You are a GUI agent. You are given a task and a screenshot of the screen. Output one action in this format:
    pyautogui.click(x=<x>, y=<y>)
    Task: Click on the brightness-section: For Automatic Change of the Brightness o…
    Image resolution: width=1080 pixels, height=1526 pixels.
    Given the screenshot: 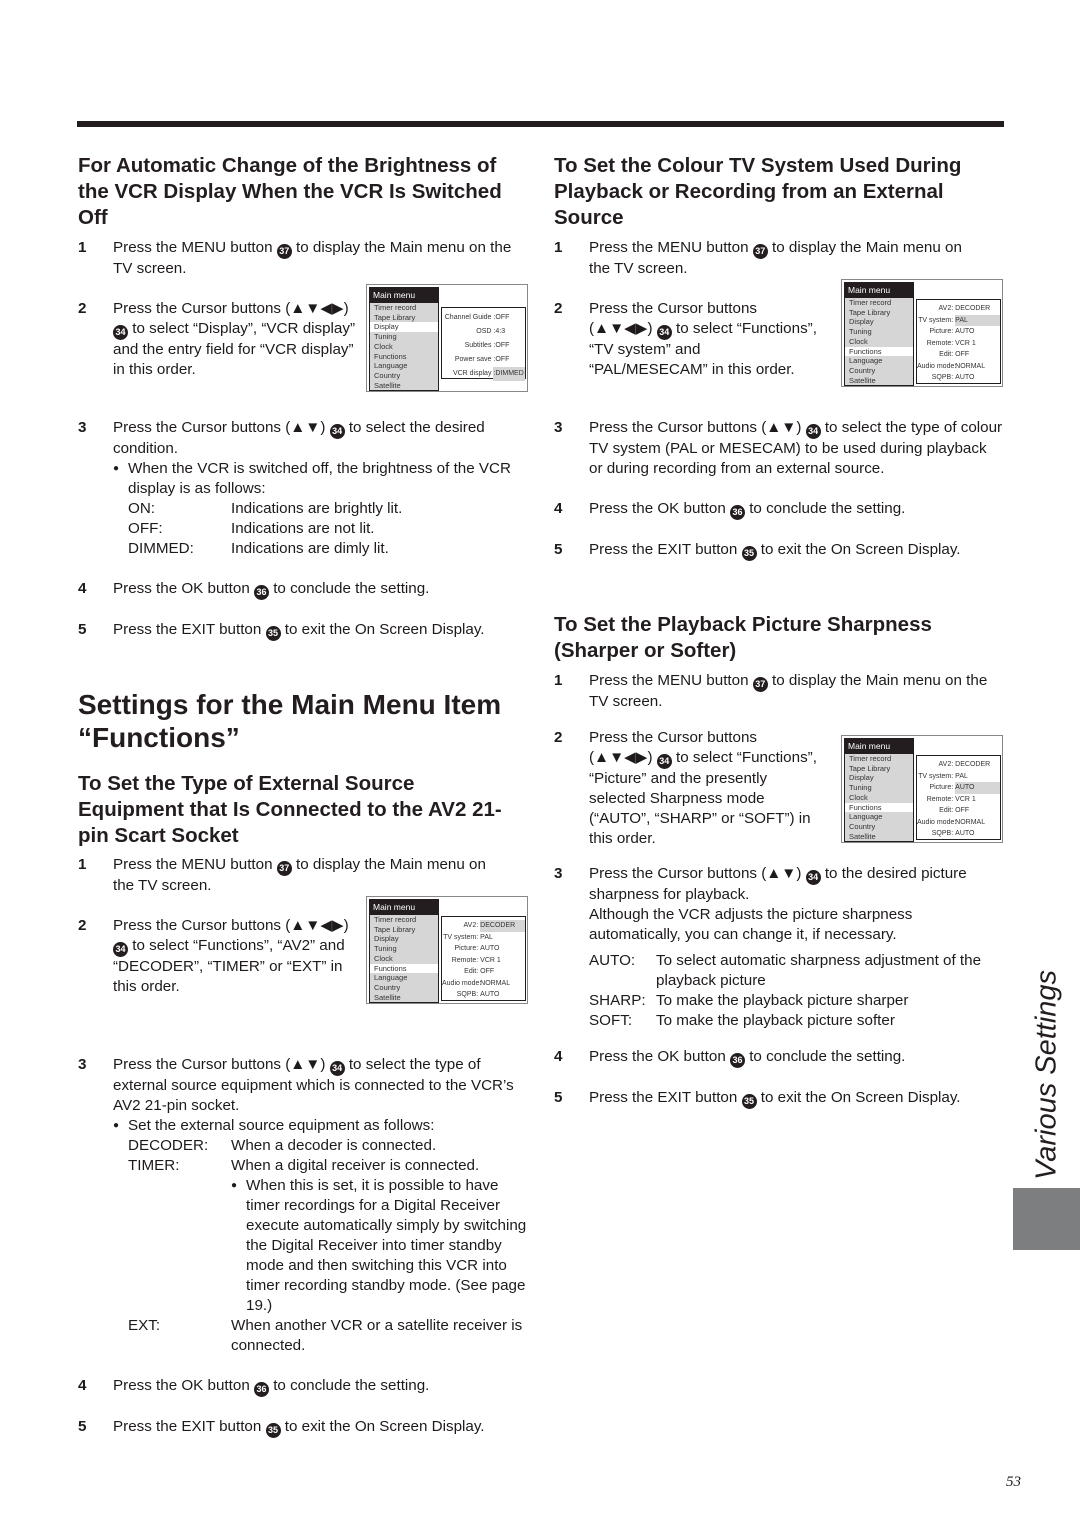 What is the action you would take?
    pyautogui.click(x=303, y=192)
    